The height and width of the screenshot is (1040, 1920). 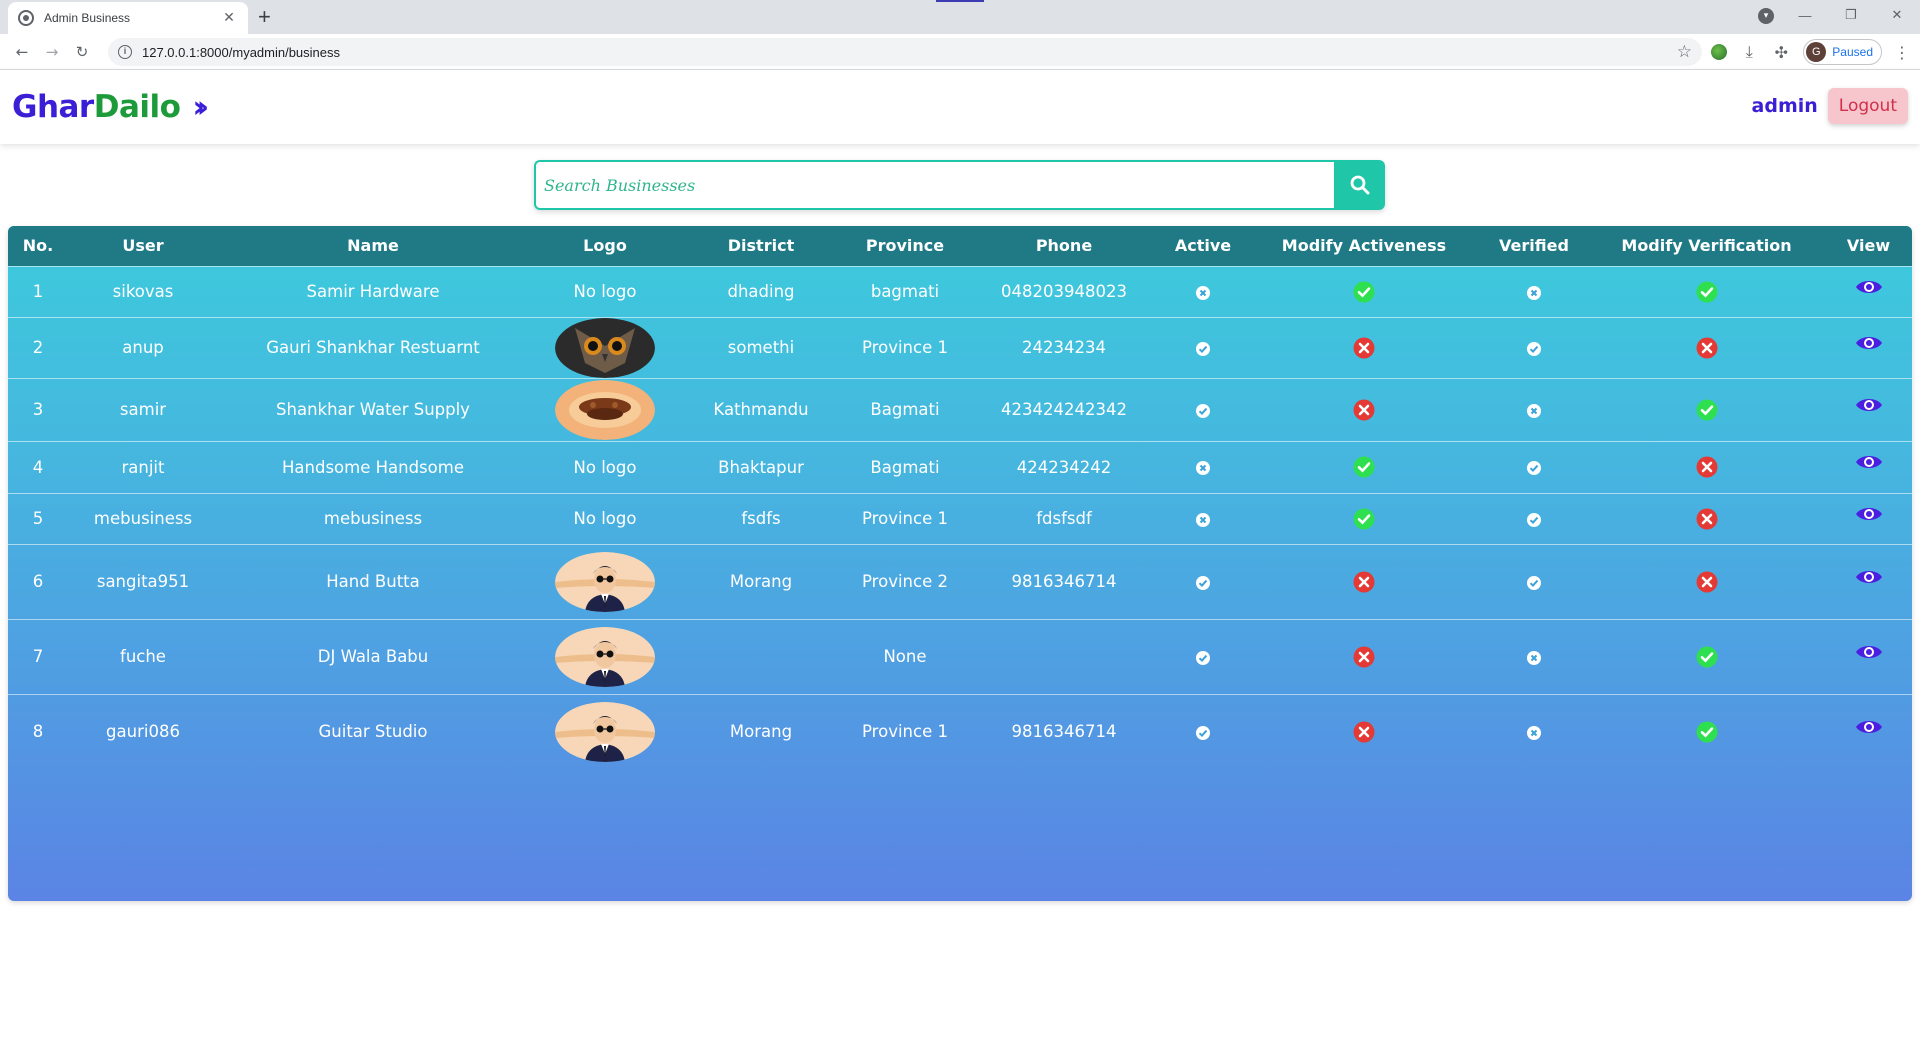 I want to click on cell-phone: 9816346714, so click(x=1064, y=581).